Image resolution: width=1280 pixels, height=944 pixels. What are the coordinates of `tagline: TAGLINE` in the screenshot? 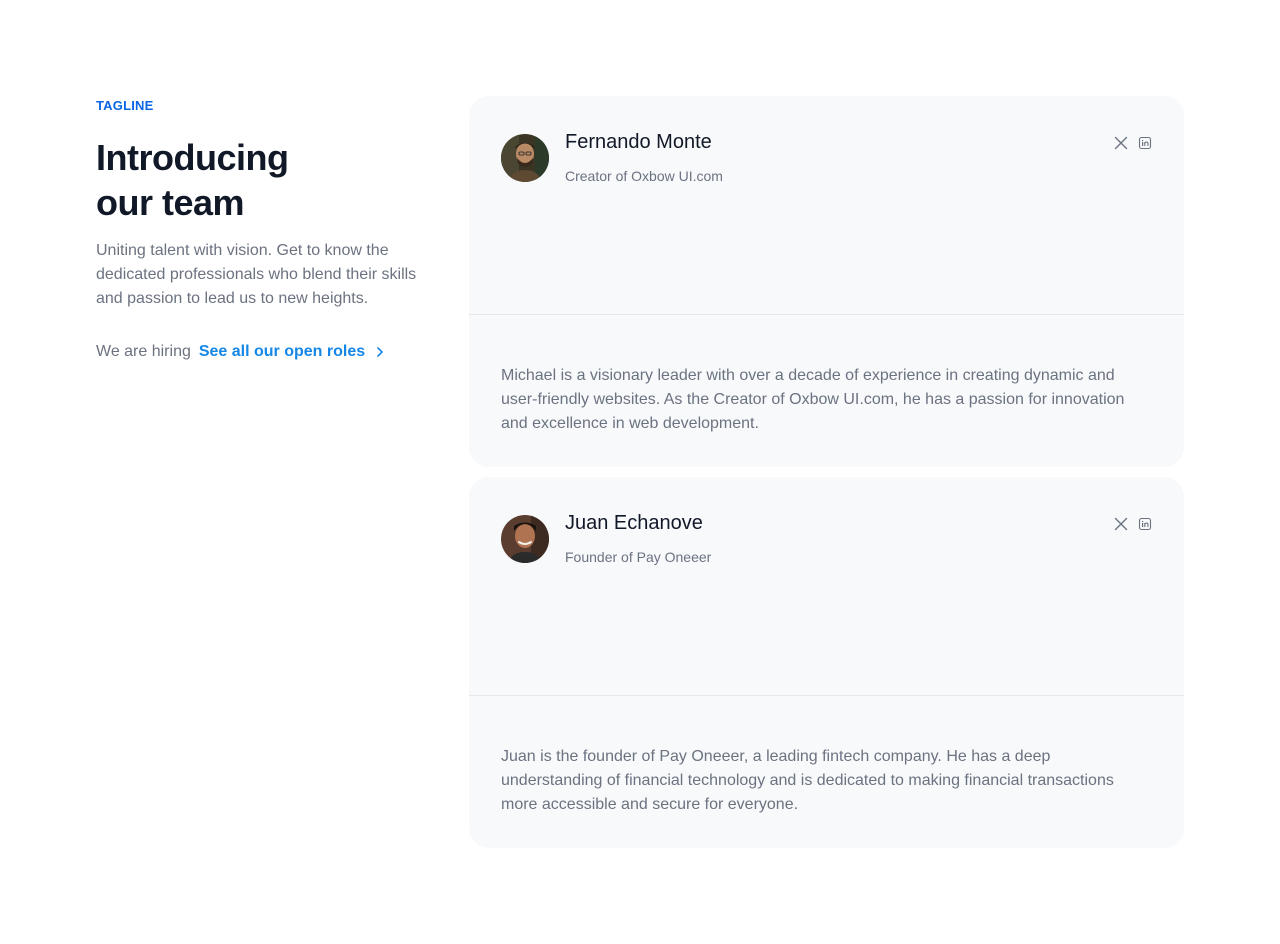 It's located at (125, 105).